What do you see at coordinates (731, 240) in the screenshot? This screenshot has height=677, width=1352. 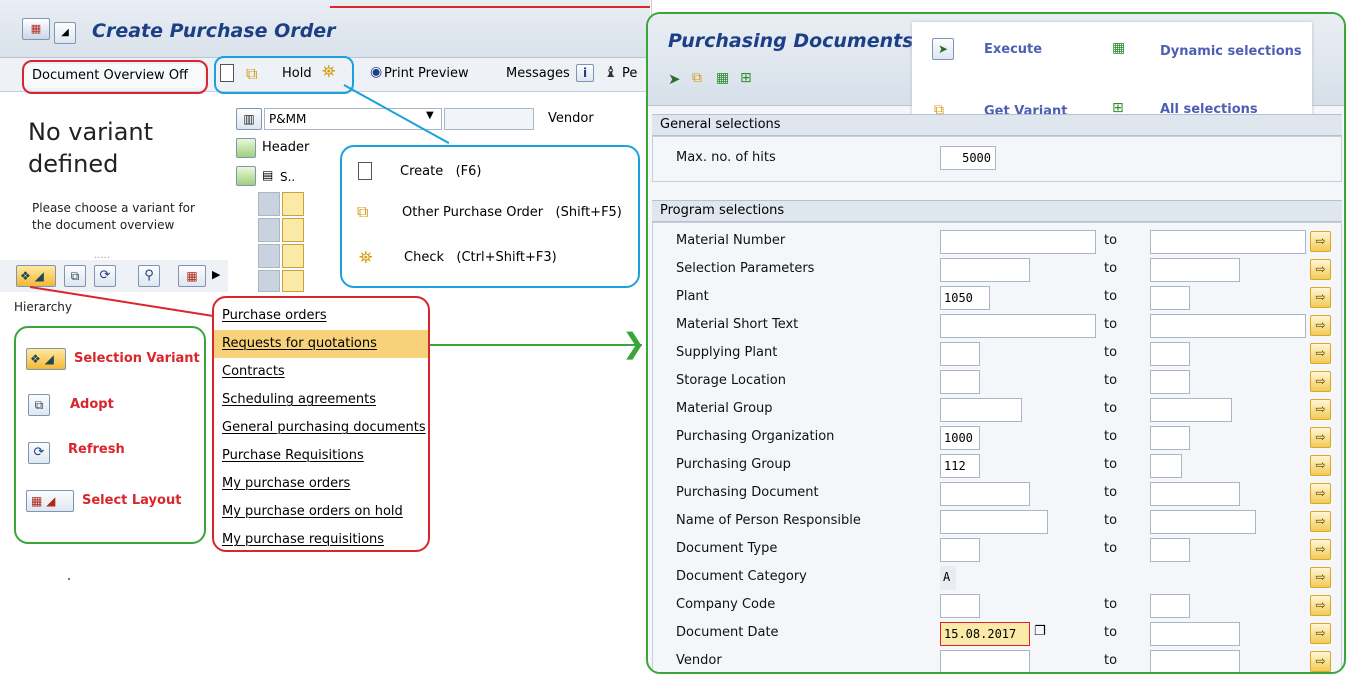 I see `selection-label: Material Number` at bounding box center [731, 240].